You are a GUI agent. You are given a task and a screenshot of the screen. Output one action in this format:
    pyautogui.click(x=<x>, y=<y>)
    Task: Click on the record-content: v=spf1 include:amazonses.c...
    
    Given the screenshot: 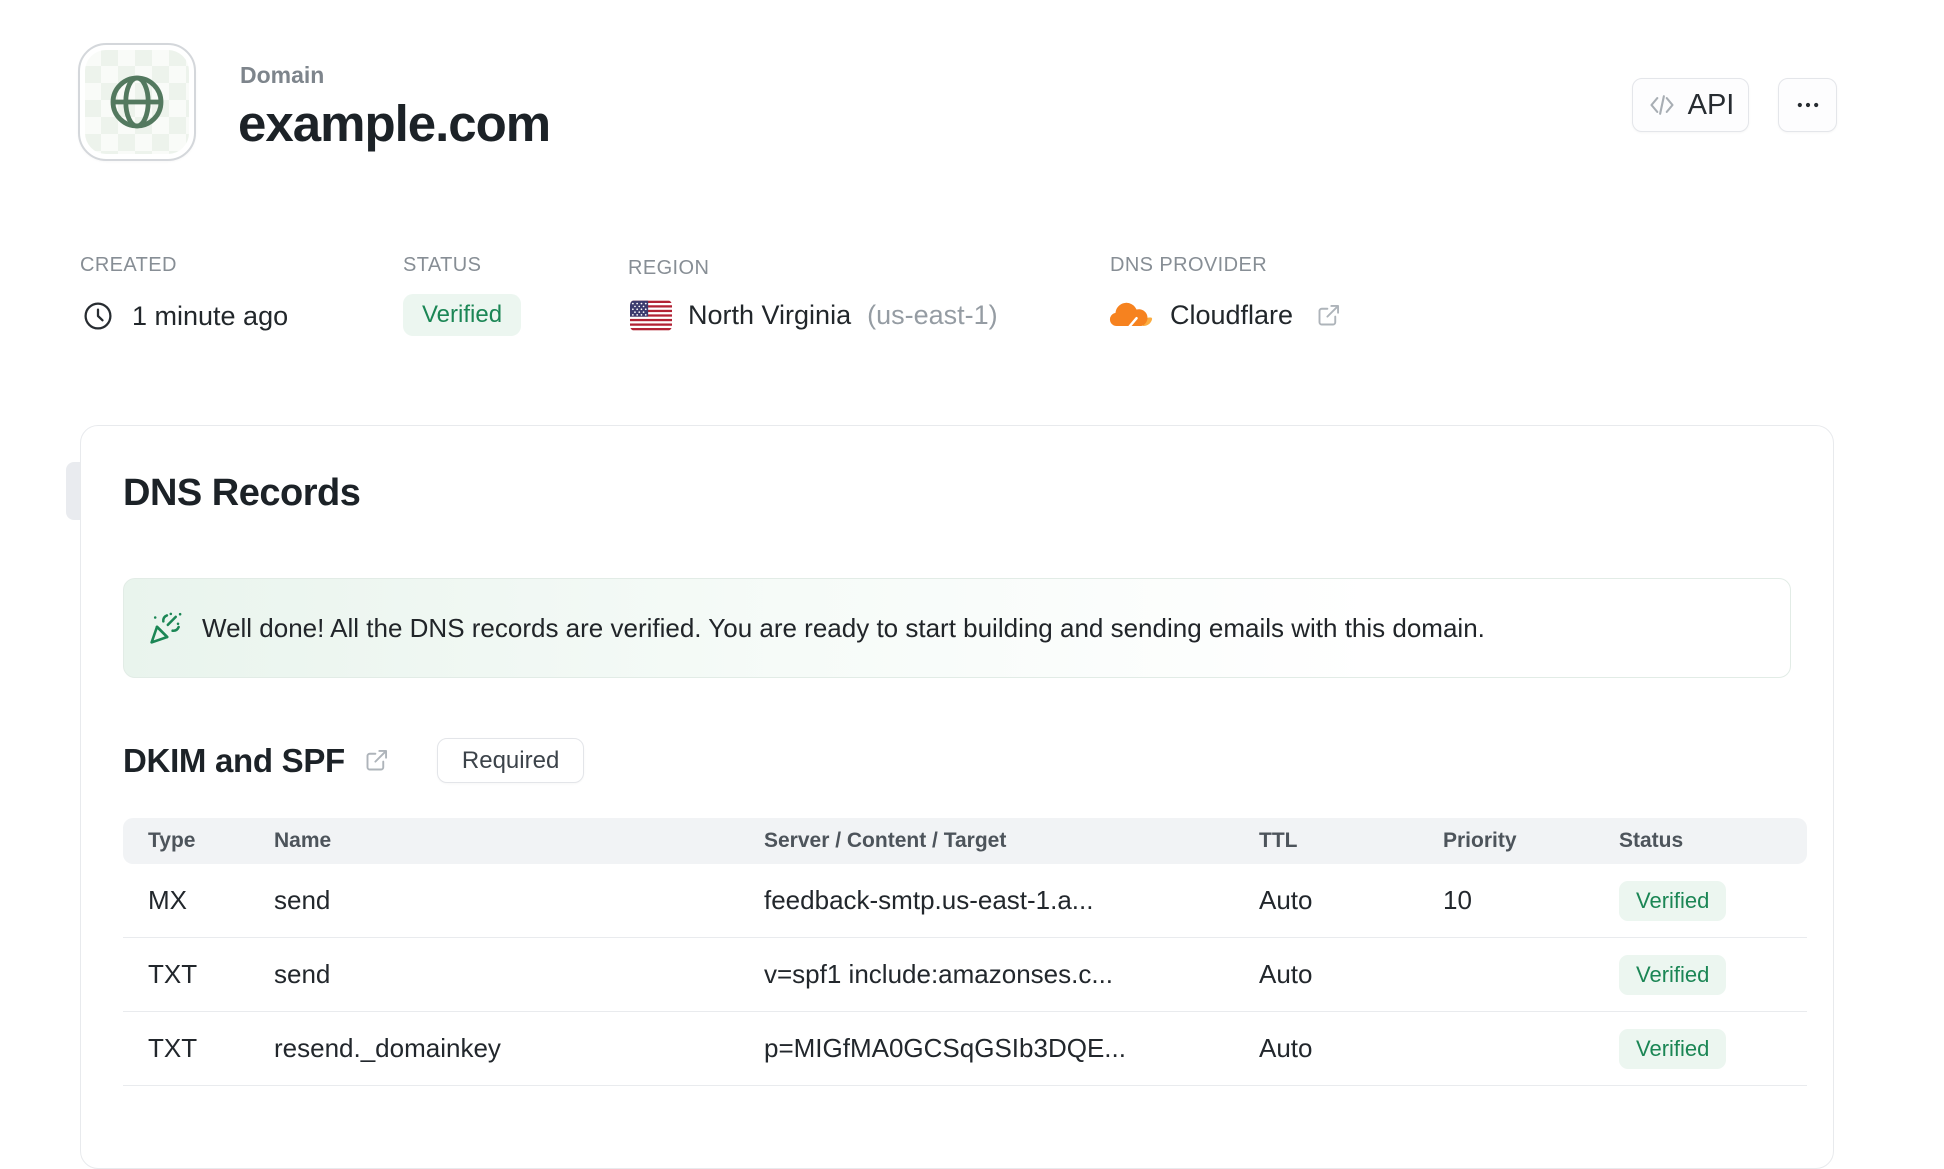 What is the action you would take?
    pyautogui.click(x=939, y=974)
    